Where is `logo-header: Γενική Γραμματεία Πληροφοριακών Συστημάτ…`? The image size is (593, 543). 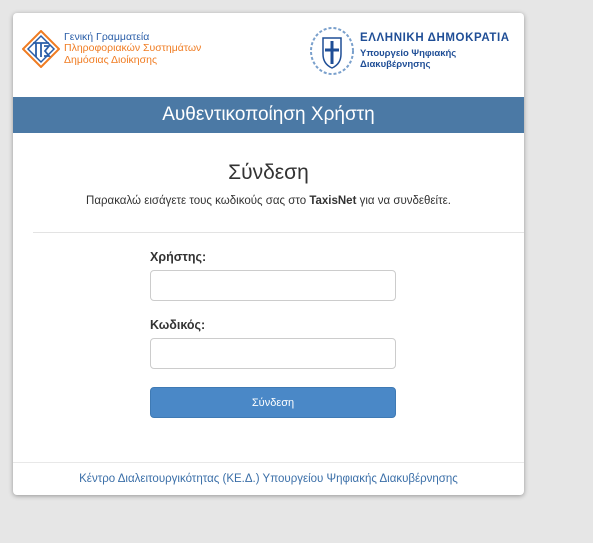 logo-header: Γενική Γραμματεία Πληροφοριακών Συστημάτ… is located at coordinates (268, 55).